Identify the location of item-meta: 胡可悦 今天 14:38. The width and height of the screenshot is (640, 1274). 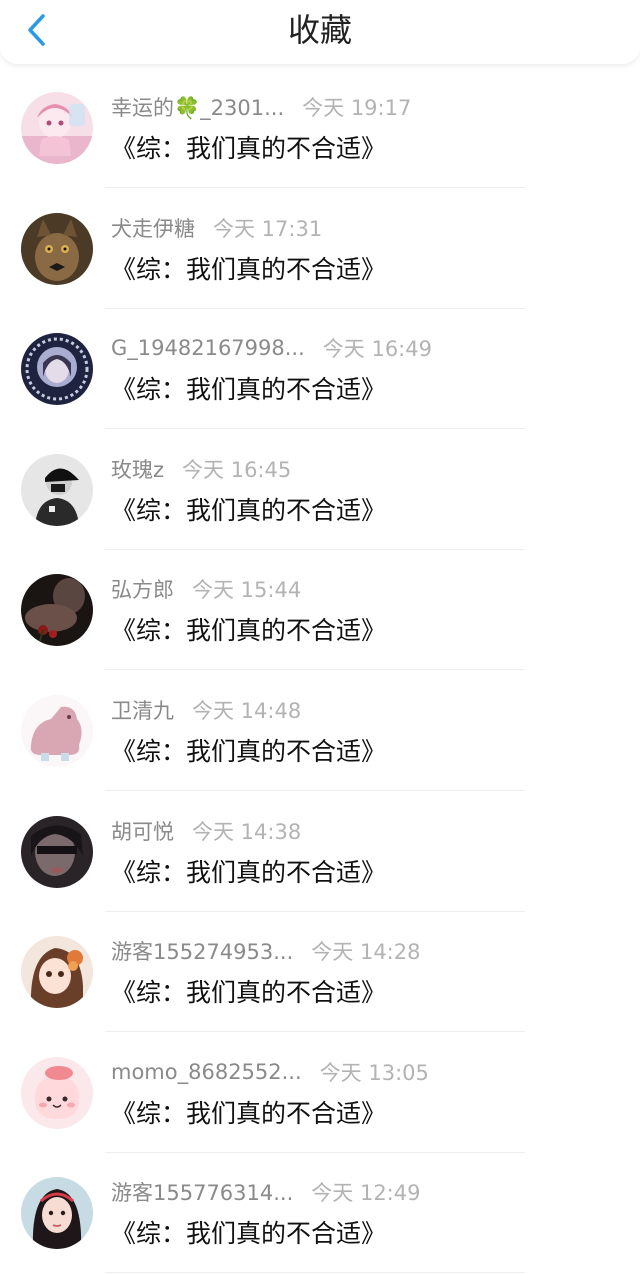
(206, 831).